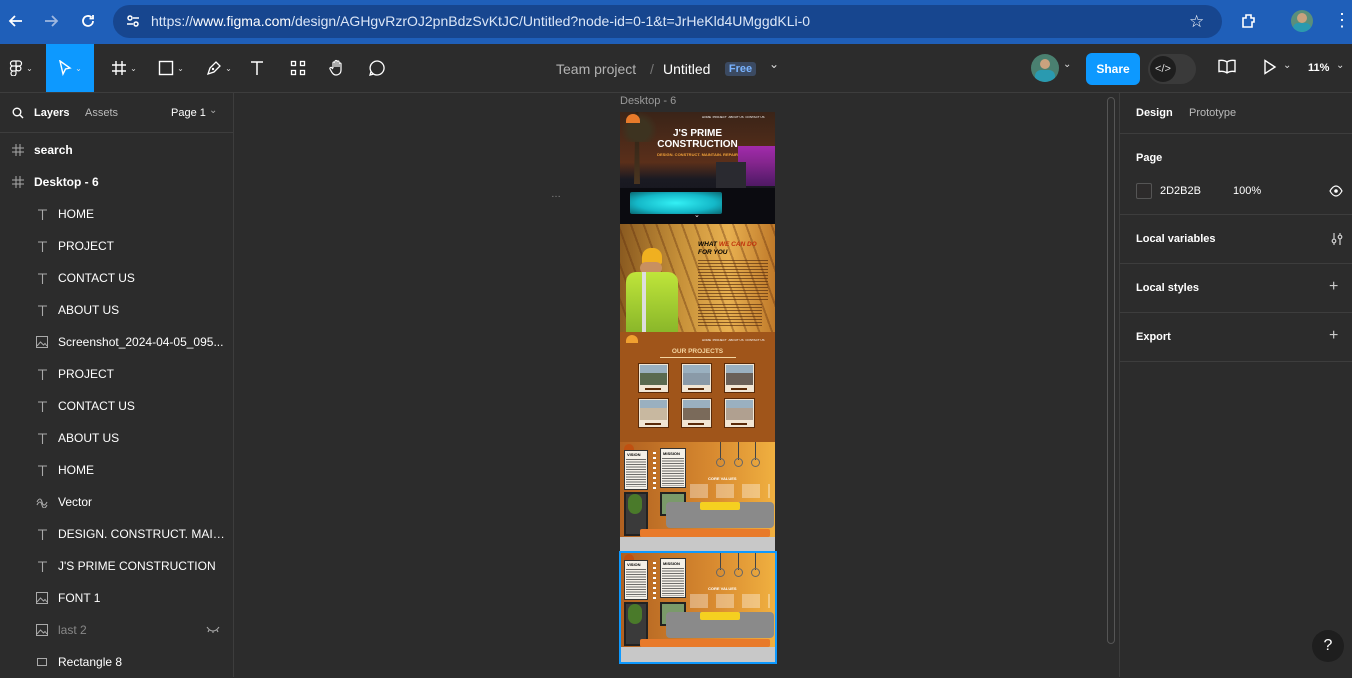 This screenshot has width=1352, height=678. What do you see at coordinates (133, 23) in the screenshot?
I see `site-settings-icon` at bounding box center [133, 23].